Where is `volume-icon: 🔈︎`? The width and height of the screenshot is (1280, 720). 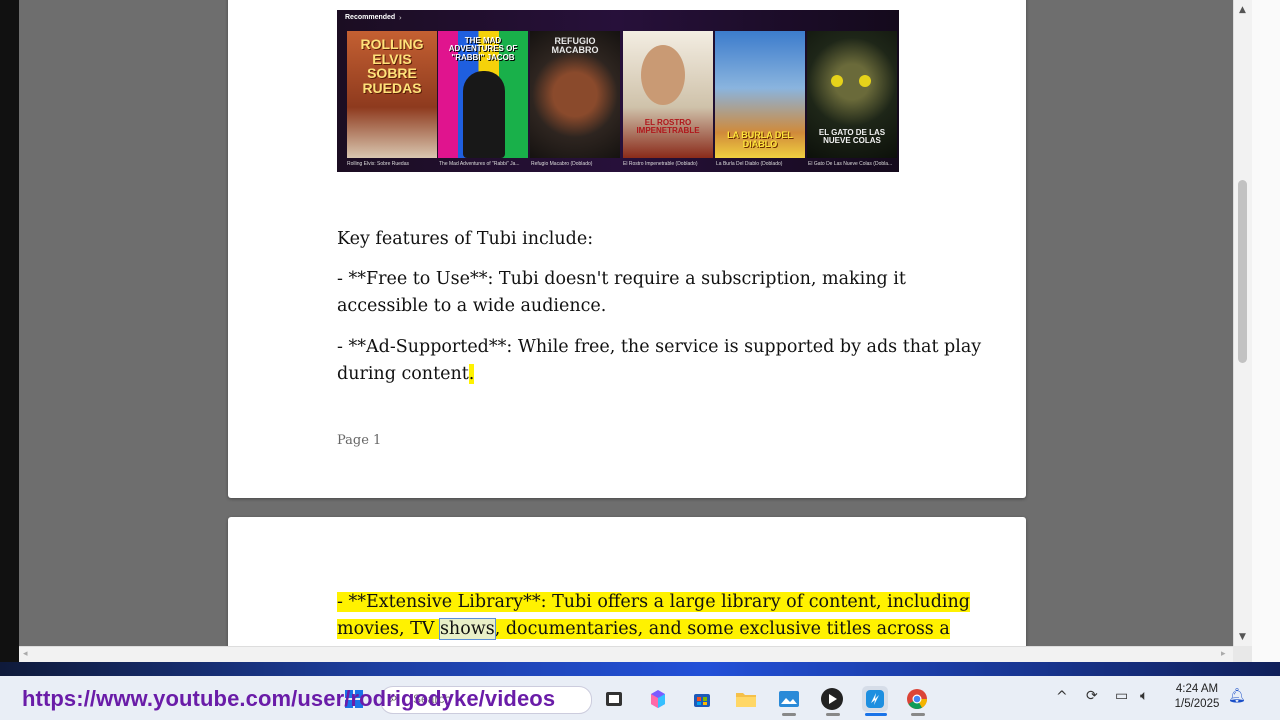
volume-icon: 🔈︎ is located at coordinates (1144, 696).